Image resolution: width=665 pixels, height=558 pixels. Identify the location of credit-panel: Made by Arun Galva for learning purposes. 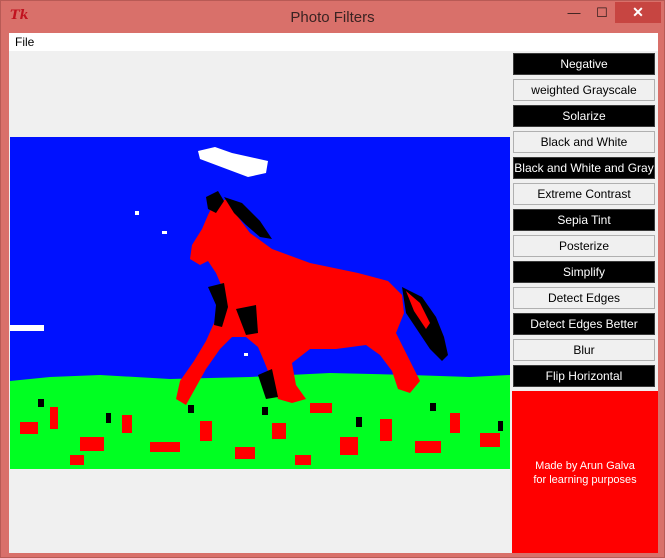
(585, 472).